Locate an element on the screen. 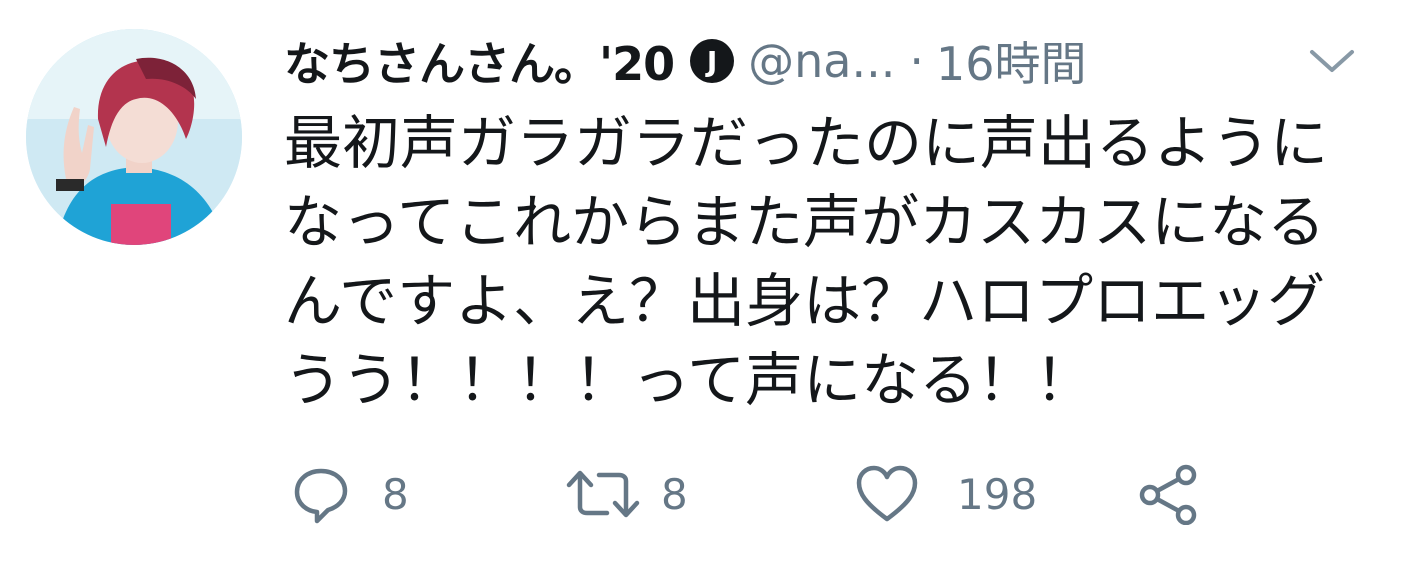 Image resolution: width=1418 pixels, height=563 pixels. share-button is located at coordinates (1169, 494).